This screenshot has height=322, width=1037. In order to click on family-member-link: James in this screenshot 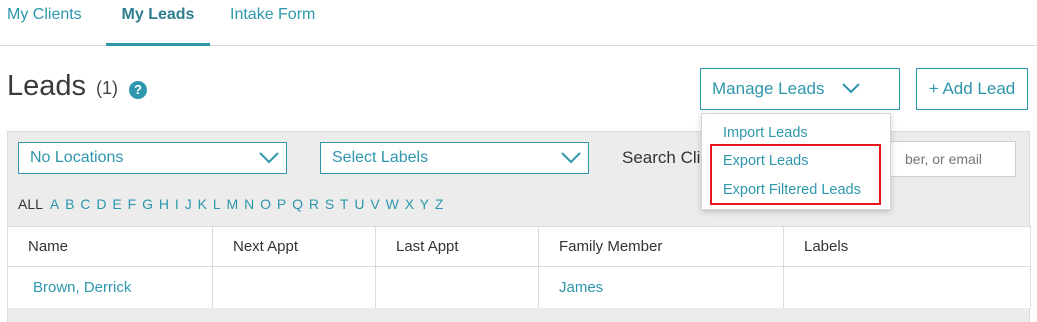, I will do `click(661, 287)`.